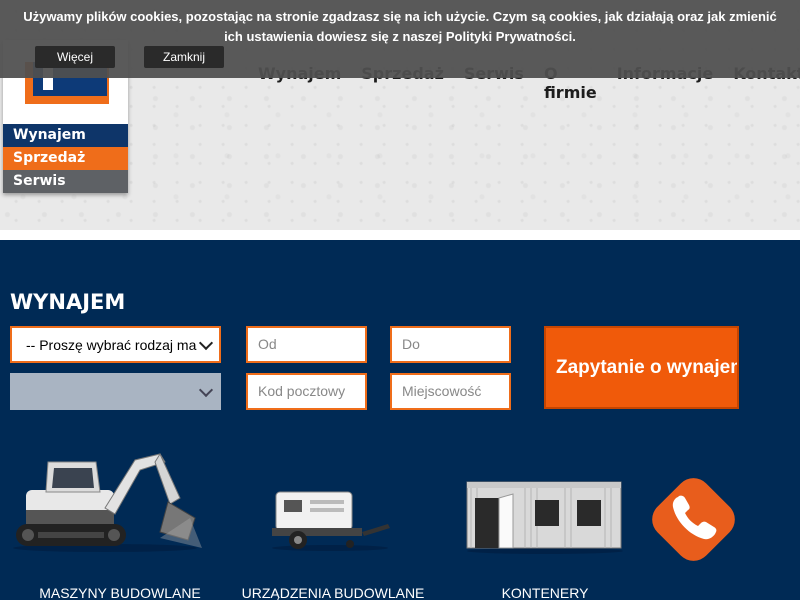  What do you see at coordinates (111, 344) in the screenshot?
I see `machine-type-select-value: -- Proszę wybrać rodzaj maszyny --` at bounding box center [111, 344].